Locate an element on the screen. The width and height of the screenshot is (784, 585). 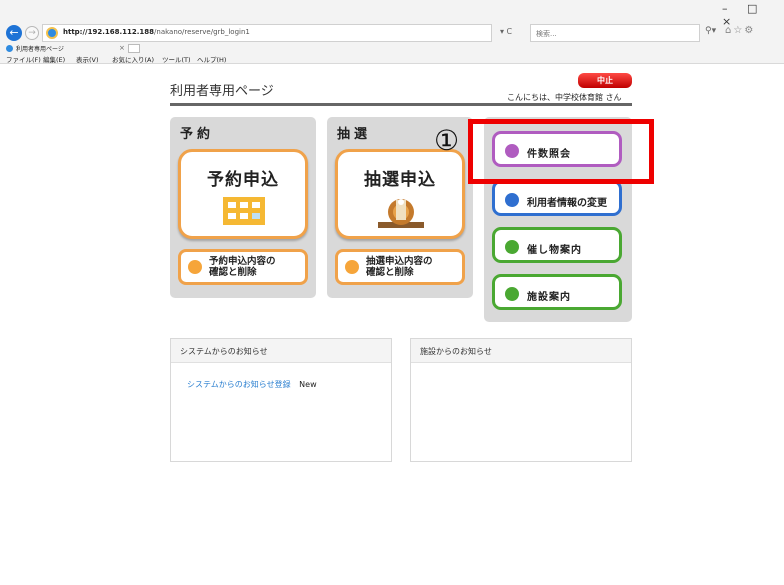
toolbar-icons: ⌂☆⚙ is located at coordinates (740, 30).